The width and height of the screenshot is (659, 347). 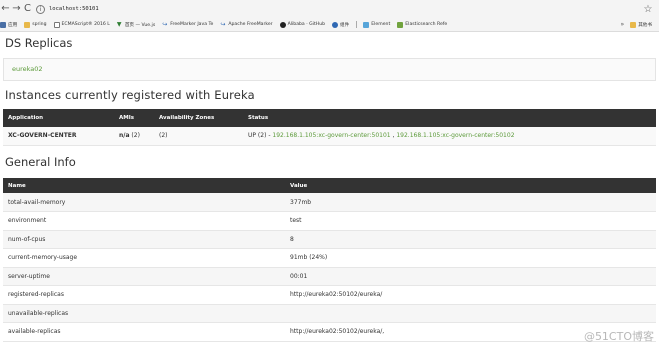 I want to click on address-bar: i localhost:50101, so click(x=338, y=9).